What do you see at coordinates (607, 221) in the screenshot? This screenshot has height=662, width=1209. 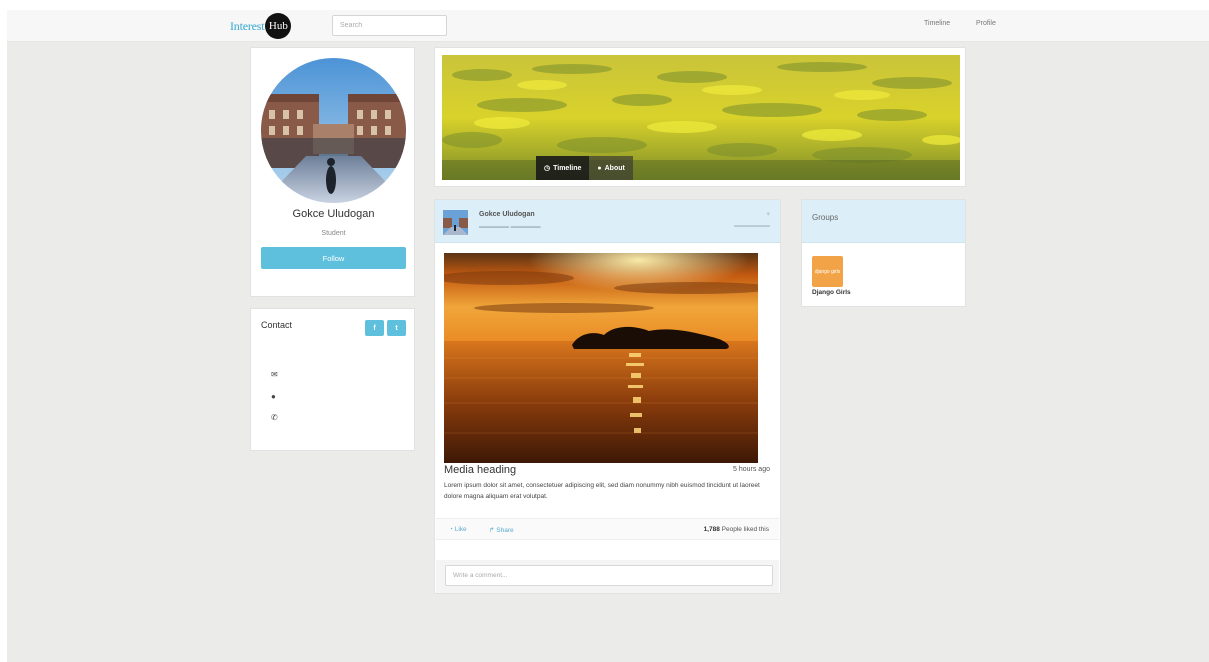 I see `post-header: Gokce Uludogan ▬▬▬▬▬ ▬▬▬▬▬ ▾ ▬▬▬▬▬▬` at bounding box center [607, 221].